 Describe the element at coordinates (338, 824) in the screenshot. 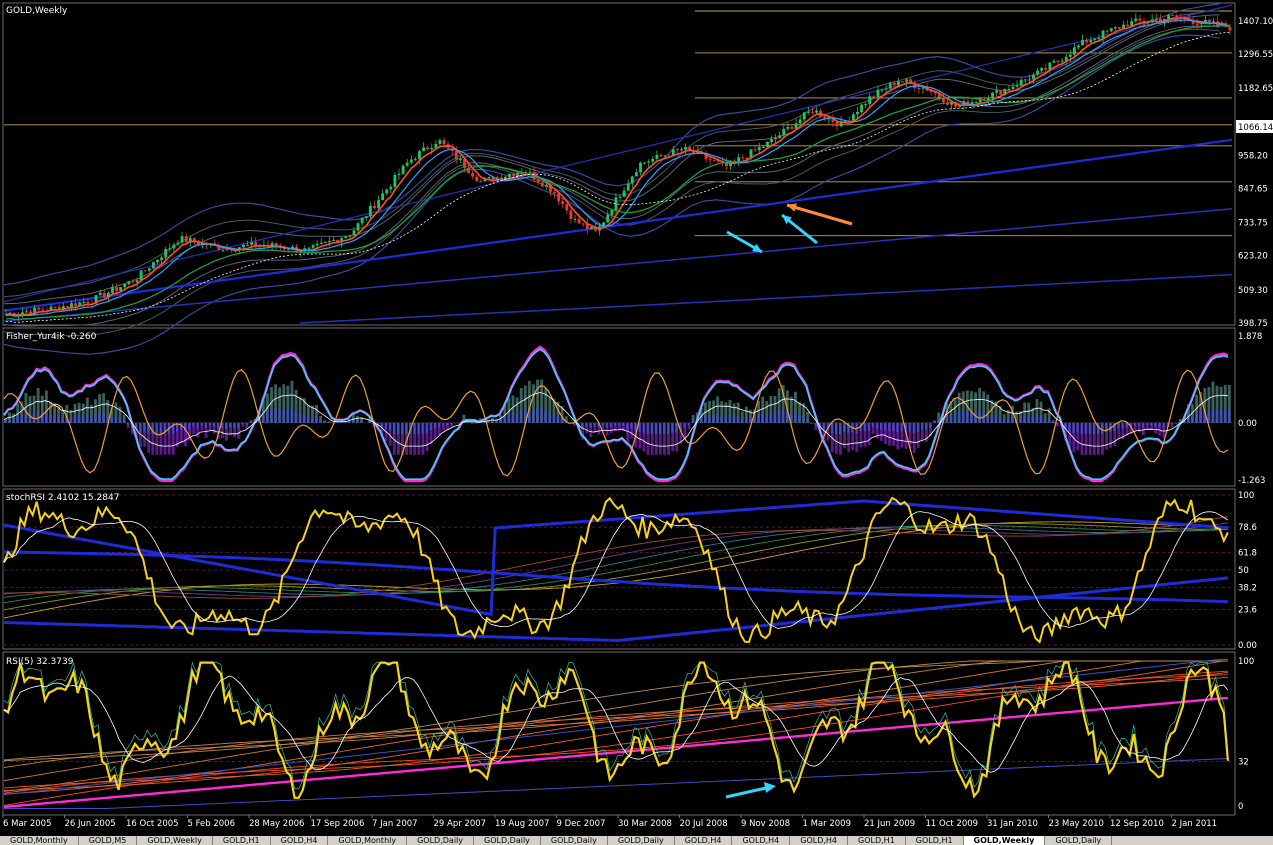

I see `x-tick-label: 17 Sep 2006` at that location.